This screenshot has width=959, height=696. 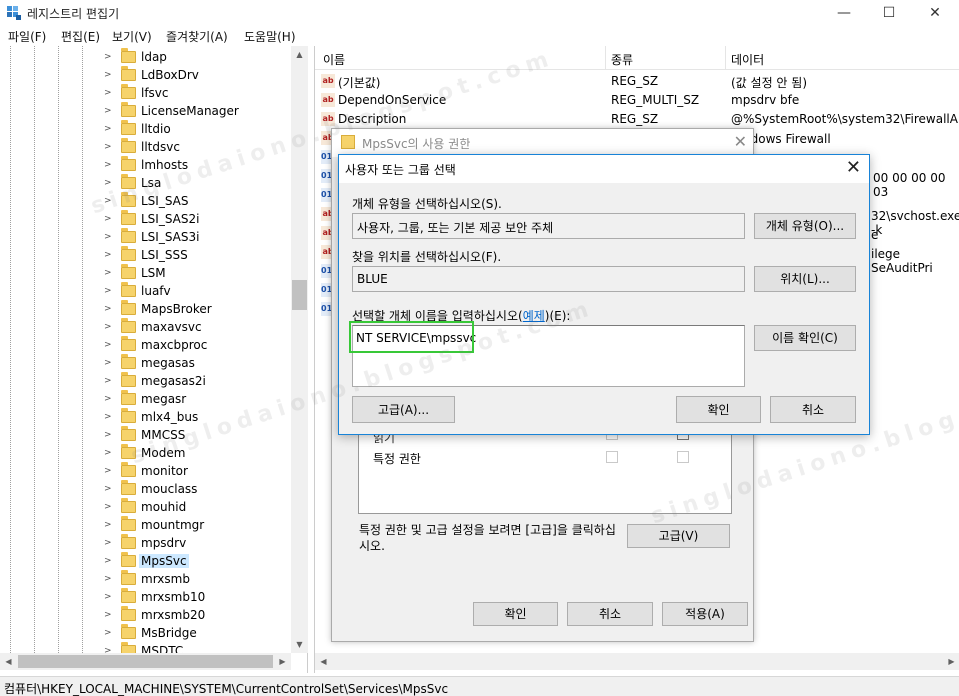 I want to click on tree-item: > megasas2i, so click(x=199, y=381).